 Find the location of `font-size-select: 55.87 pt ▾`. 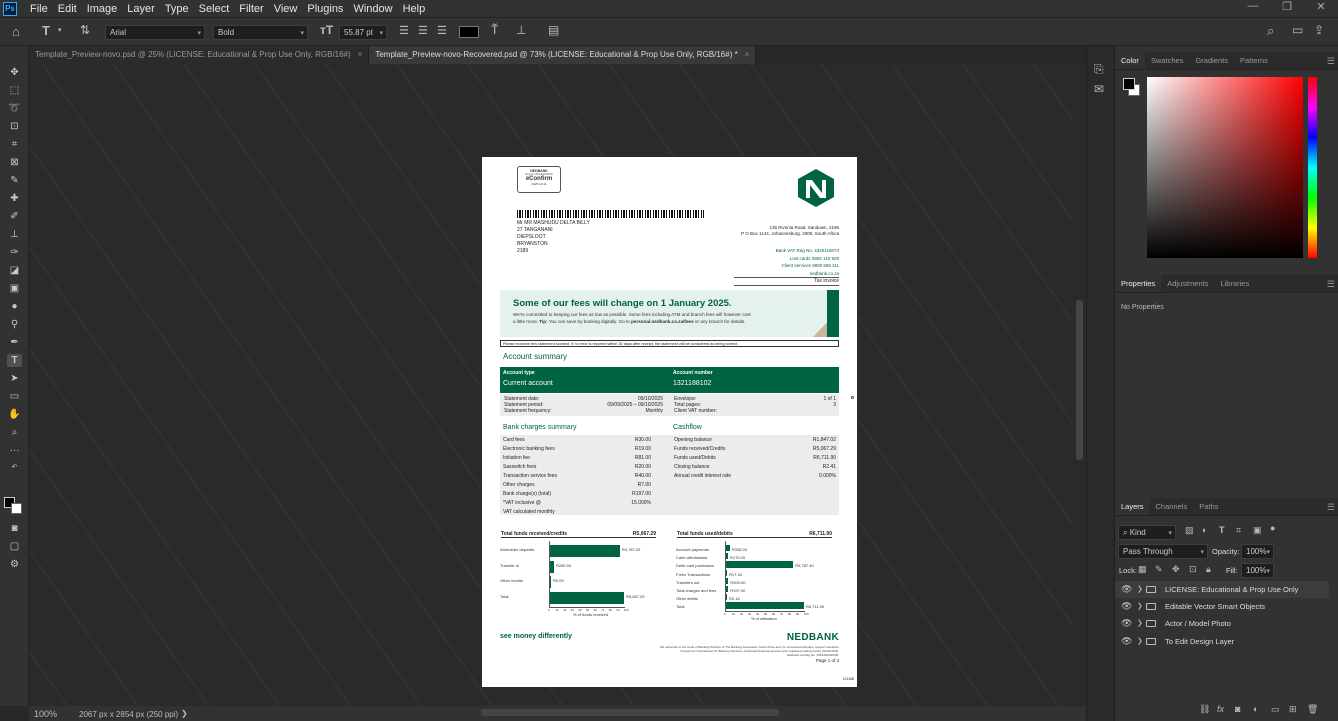

font-size-select: 55.87 pt ▾ is located at coordinates (363, 32).